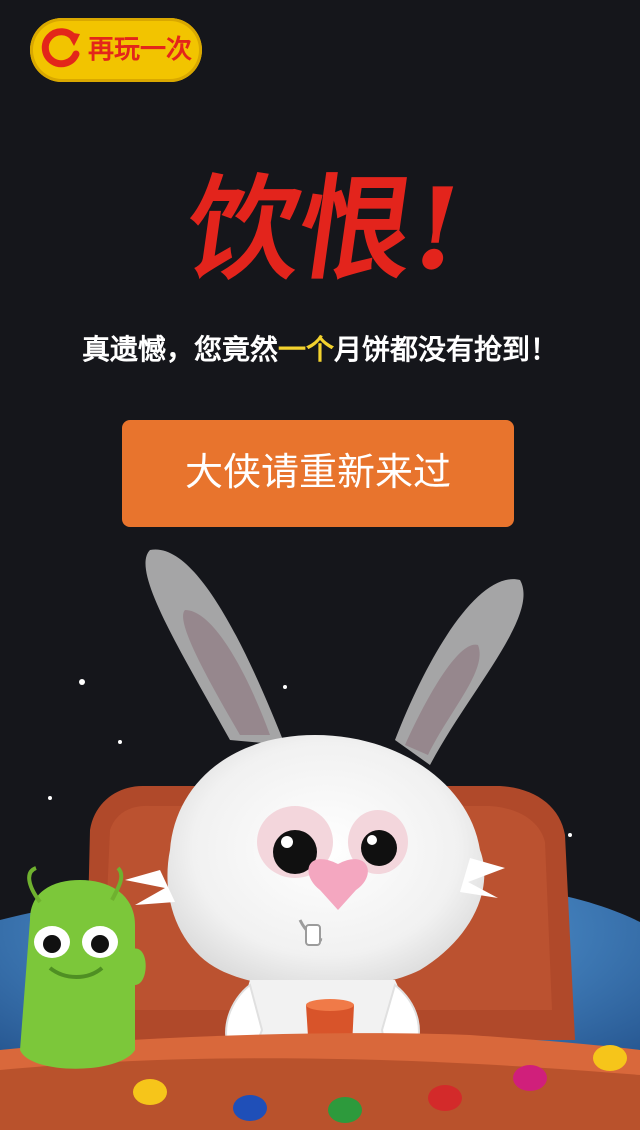 The image size is (640, 1130). I want to click on restart-button: 大侠请重新来过, so click(318, 473).